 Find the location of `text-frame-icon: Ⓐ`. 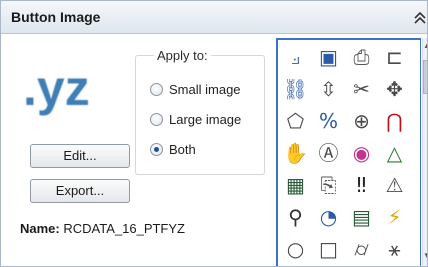

text-frame-icon: Ⓐ is located at coordinates (328, 153).